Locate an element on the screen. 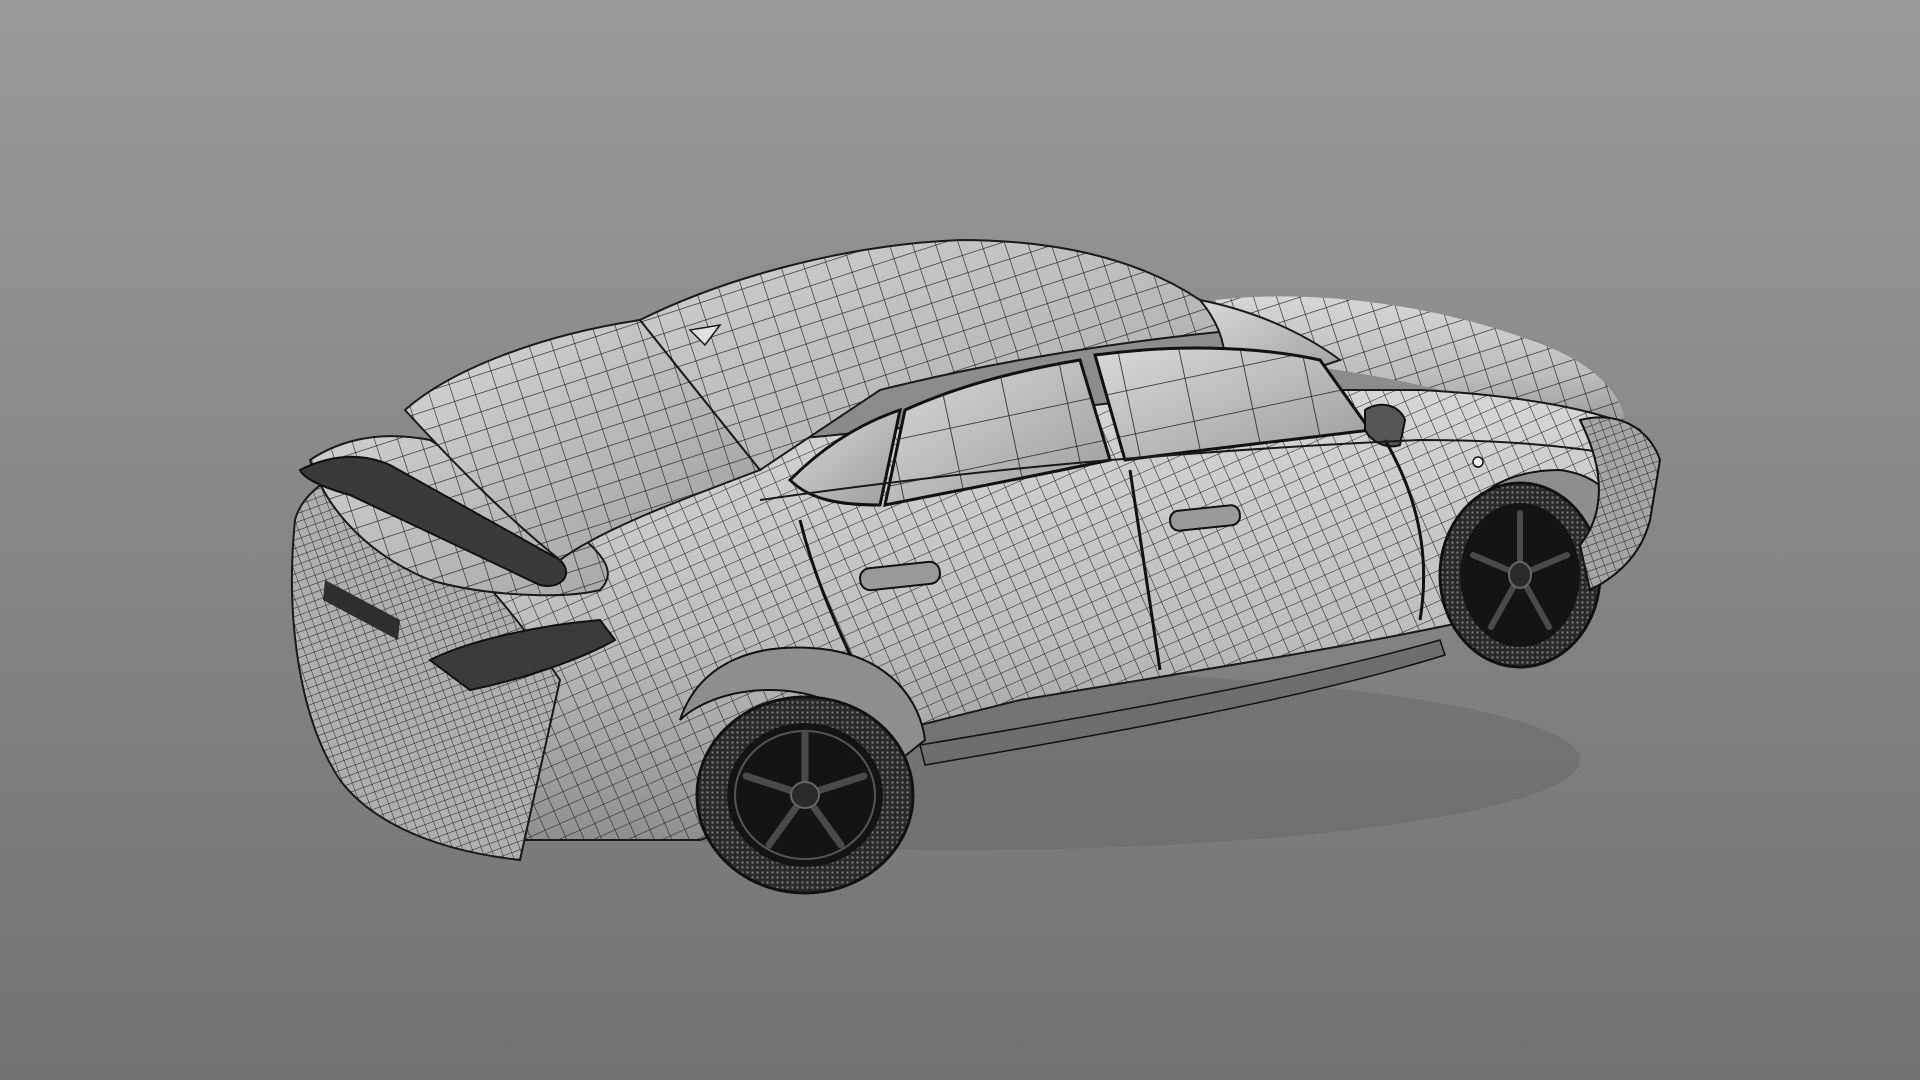 Image resolution: width=1920 pixels, height=1080 pixels. fuel-cap is located at coordinates (1478, 462).